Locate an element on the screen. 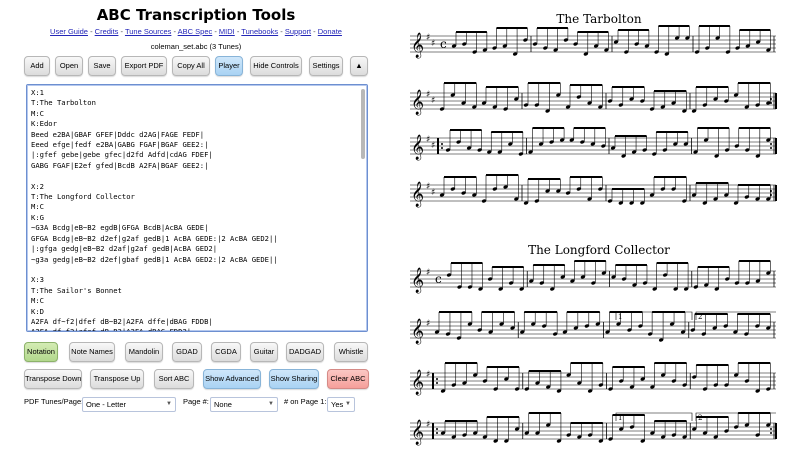  pdf-tunes-per-page-select: One - Letter ▼ is located at coordinates (129, 404).